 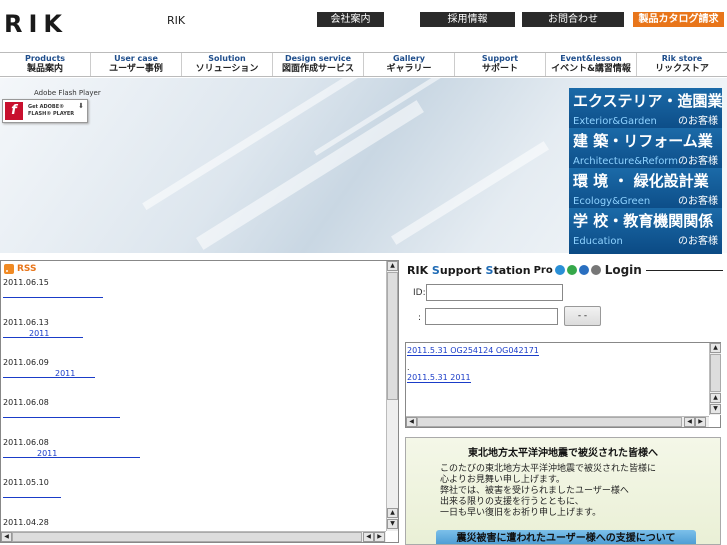 I want to click on contact-button: お問合わせ, so click(x=573, y=19).